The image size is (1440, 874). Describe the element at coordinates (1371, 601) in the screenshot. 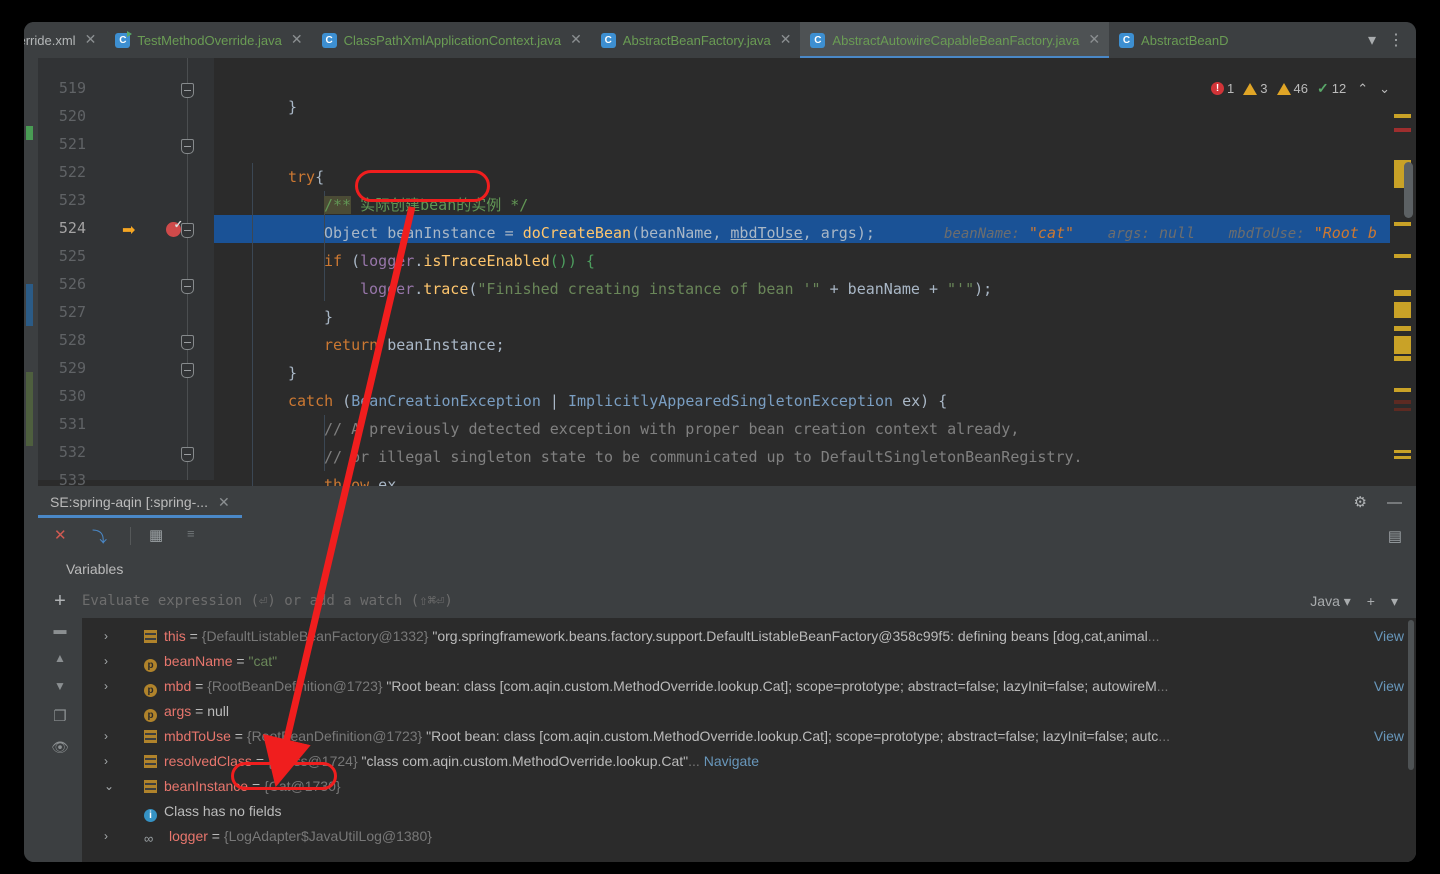

I see `add-watch-icon: +` at that location.